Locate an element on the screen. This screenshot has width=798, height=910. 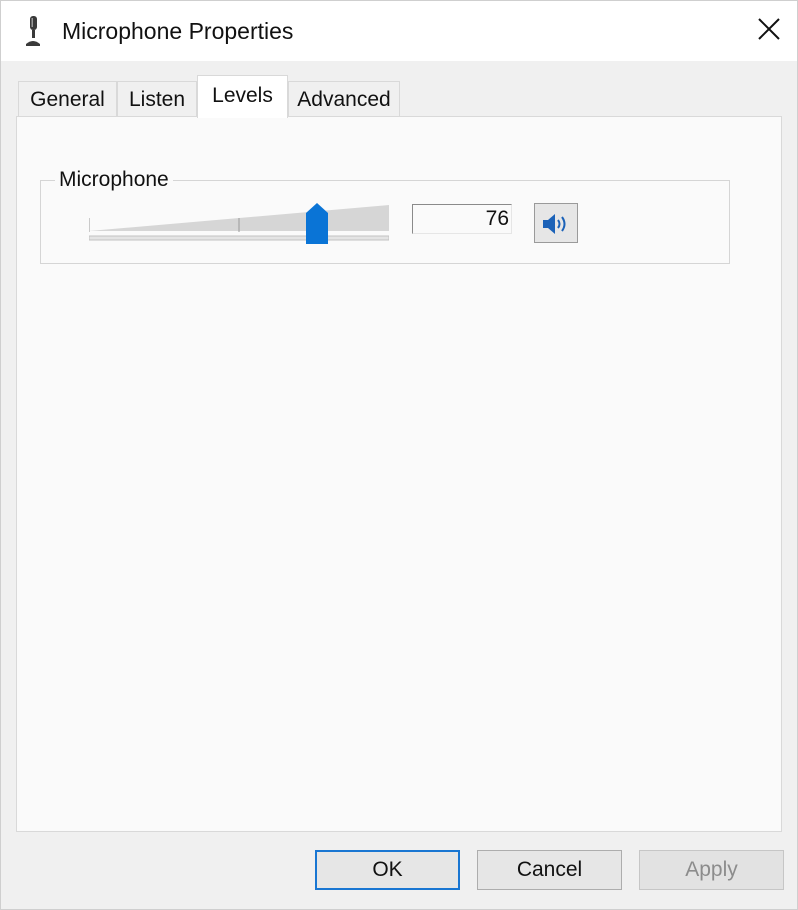
close-button is located at coordinates (769, 30).